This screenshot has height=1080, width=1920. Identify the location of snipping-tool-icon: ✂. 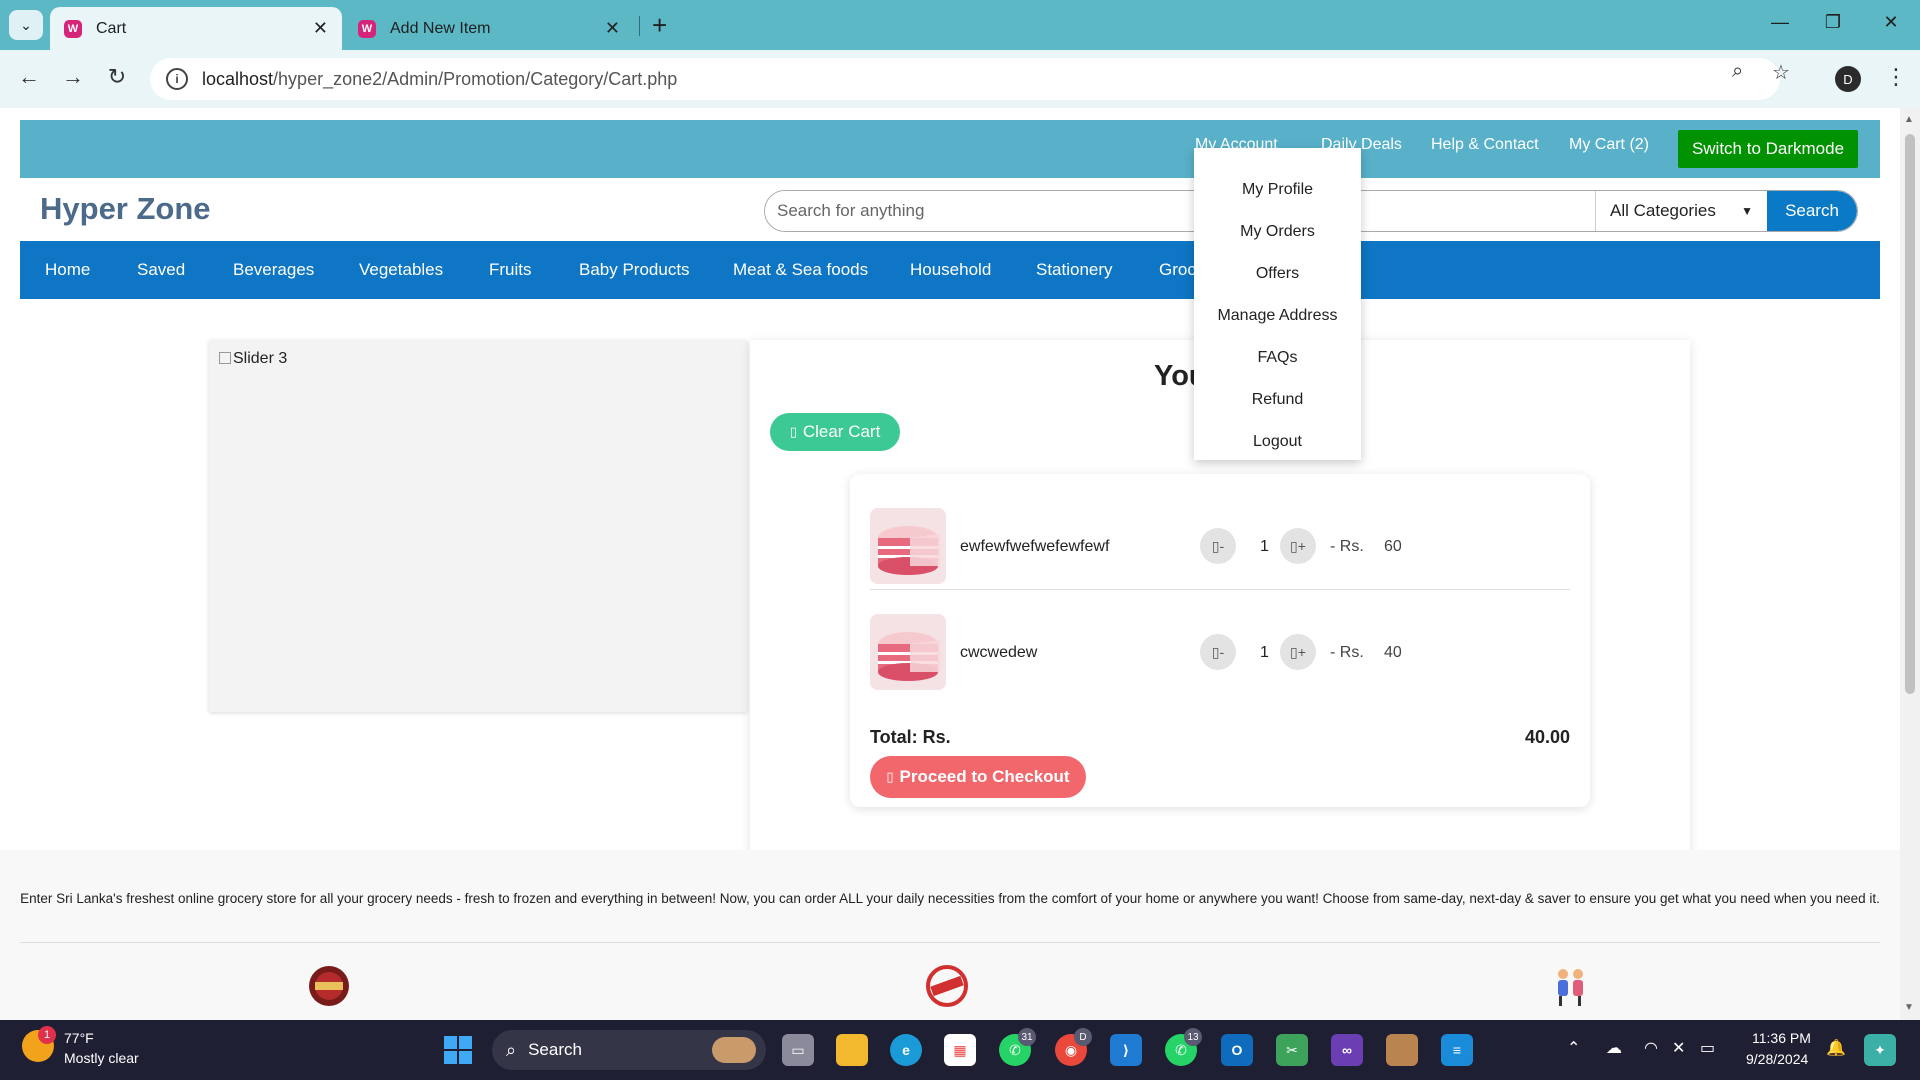
(1292, 1050).